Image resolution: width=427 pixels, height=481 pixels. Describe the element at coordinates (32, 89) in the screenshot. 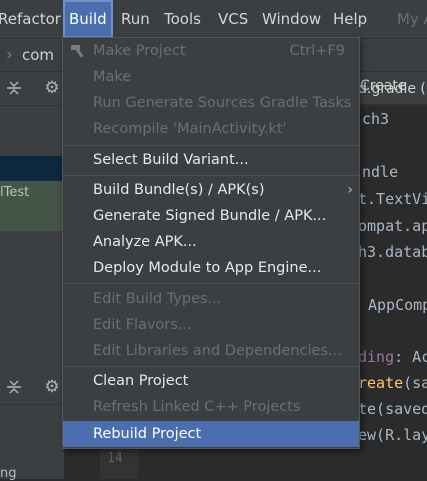

I see `project-toolbar: ⚙` at that location.